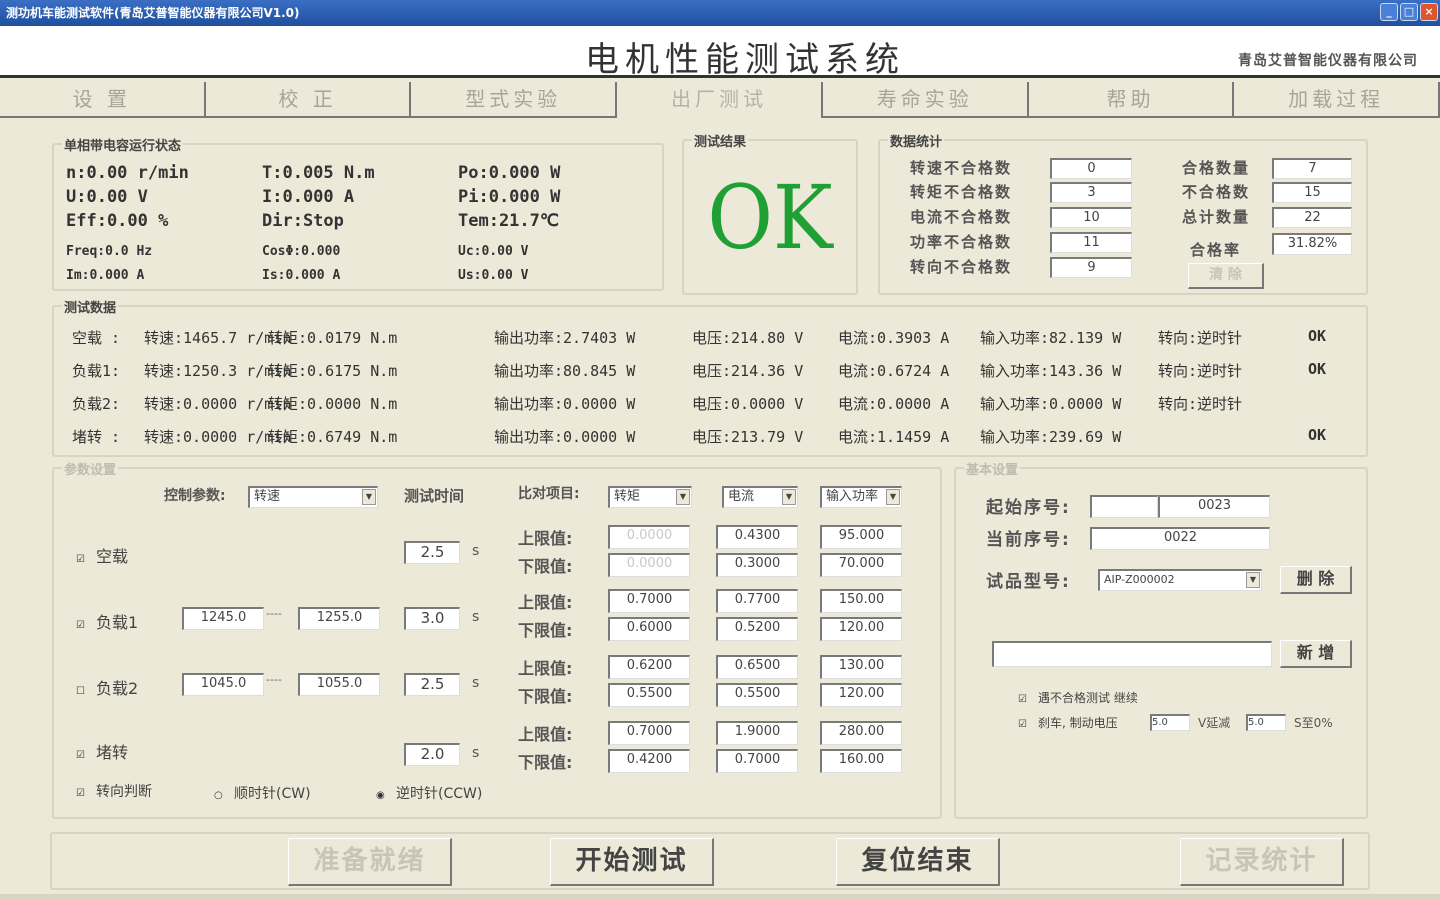  Describe the element at coordinates (339, 618) in the screenshot. I see `speed-max-field: 1255.0` at that location.